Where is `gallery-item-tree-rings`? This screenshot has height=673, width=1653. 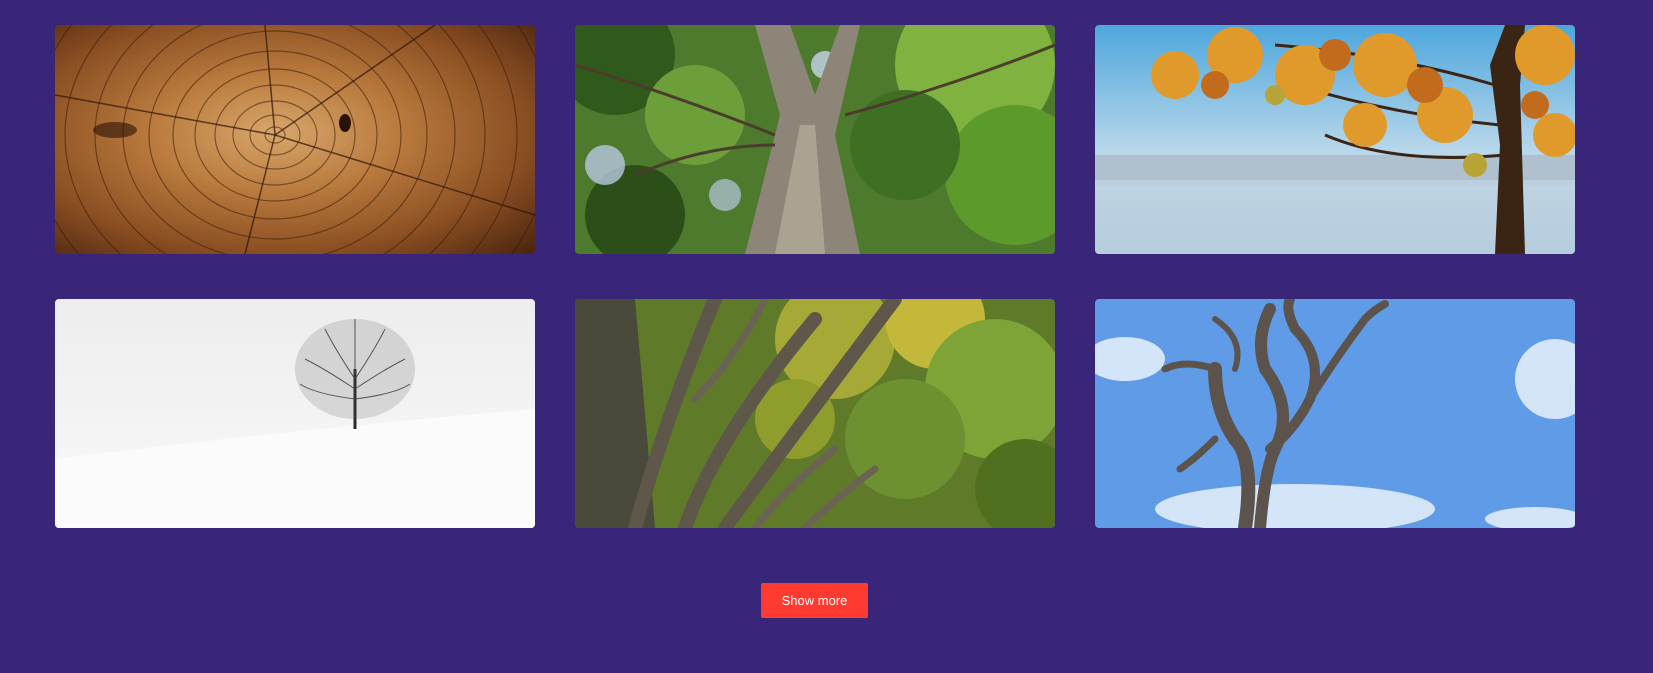 gallery-item-tree-rings is located at coordinates (295, 139).